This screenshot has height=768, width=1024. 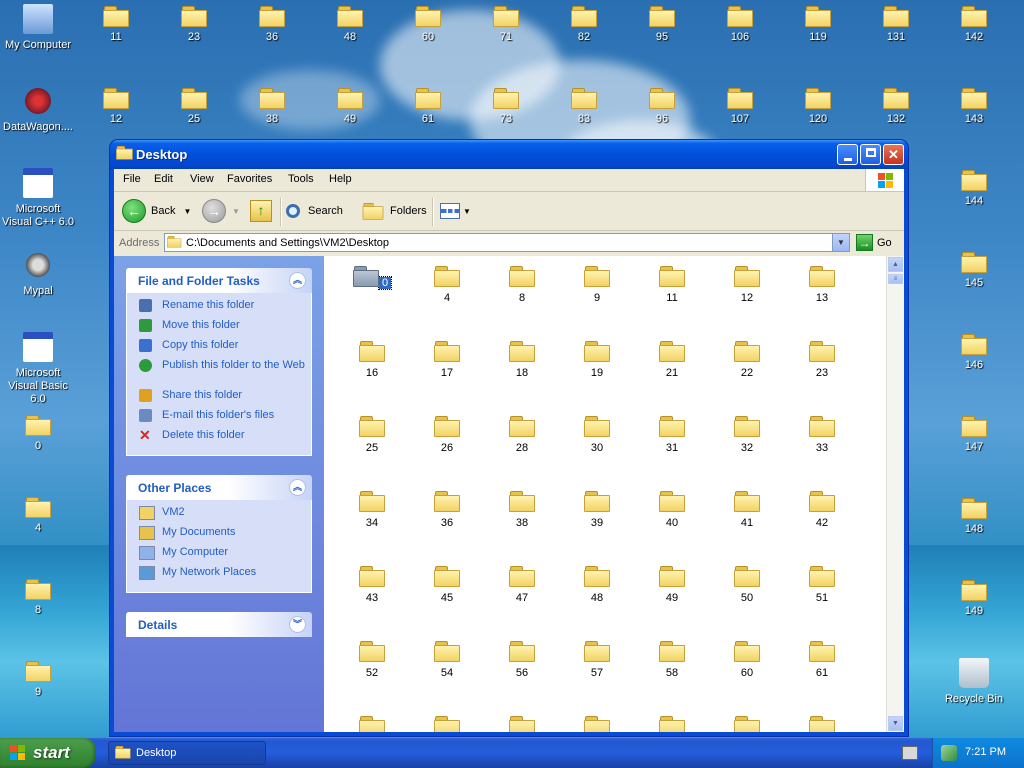 I want to click on folder-item: 12, so click(x=747, y=285).